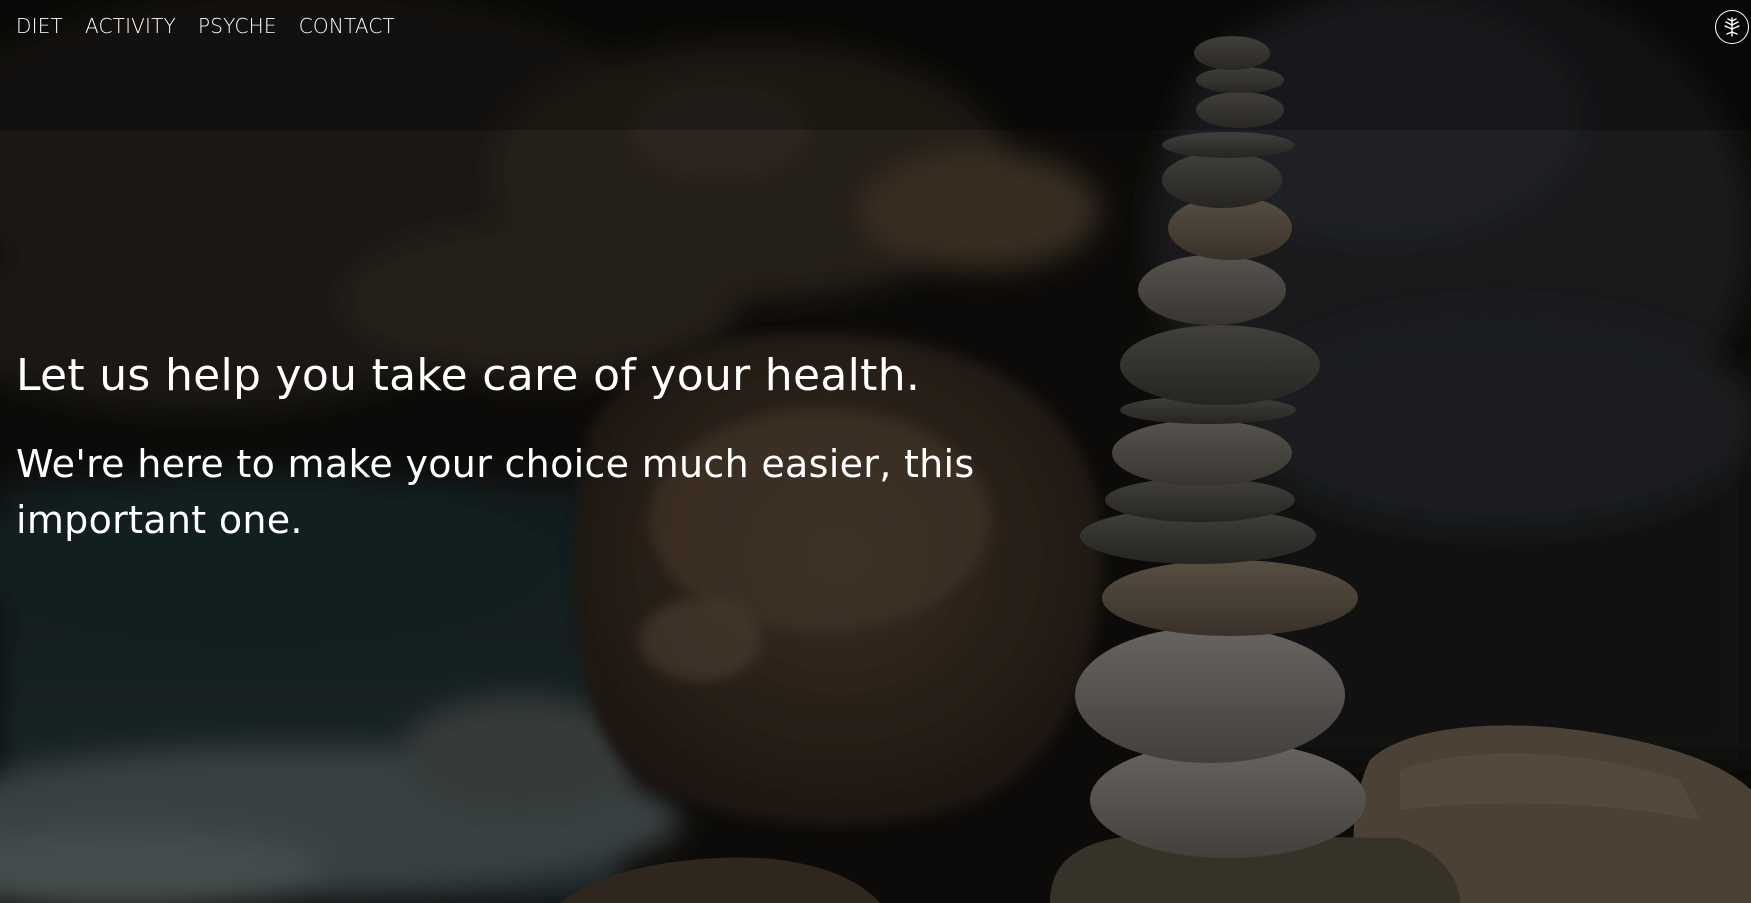  Describe the element at coordinates (130, 26) in the screenshot. I see `nav-item-activity: ACTIVITY` at that location.